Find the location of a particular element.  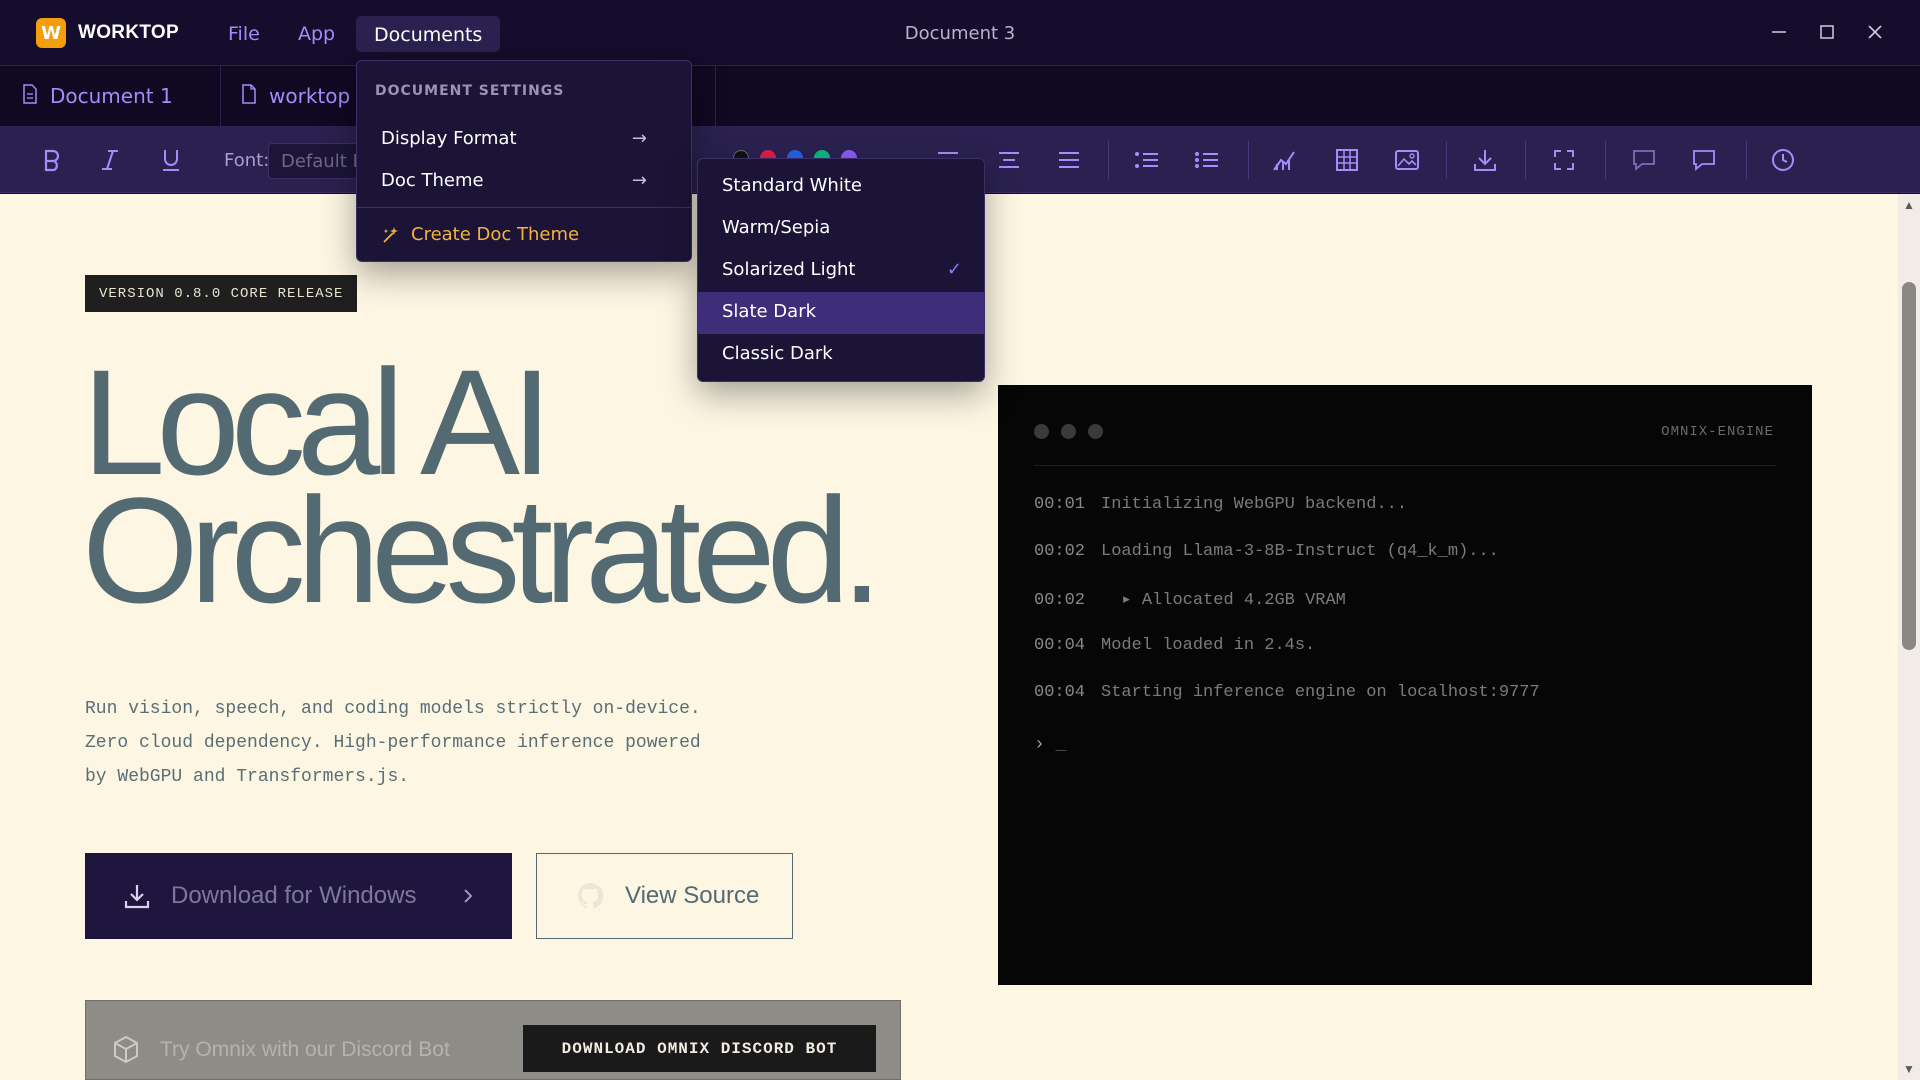

scroll-down-icon: ▼ is located at coordinates (1909, 1069).